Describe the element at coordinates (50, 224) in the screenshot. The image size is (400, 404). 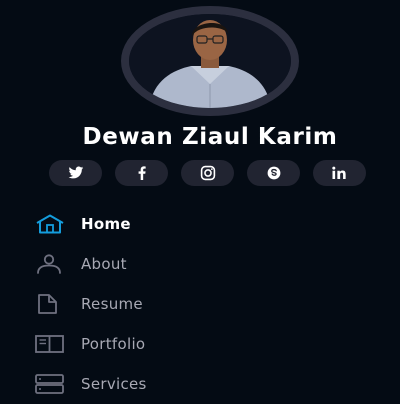
I see `home-icon` at that location.